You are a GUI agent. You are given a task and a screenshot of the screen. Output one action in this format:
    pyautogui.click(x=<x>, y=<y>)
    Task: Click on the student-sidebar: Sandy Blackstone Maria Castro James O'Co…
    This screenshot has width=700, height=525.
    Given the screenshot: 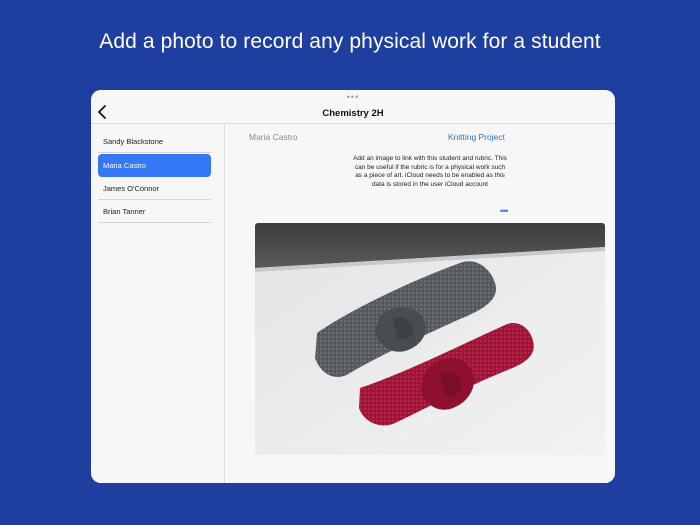 What is the action you would take?
    pyautogui.click(x=158, y=303)
    